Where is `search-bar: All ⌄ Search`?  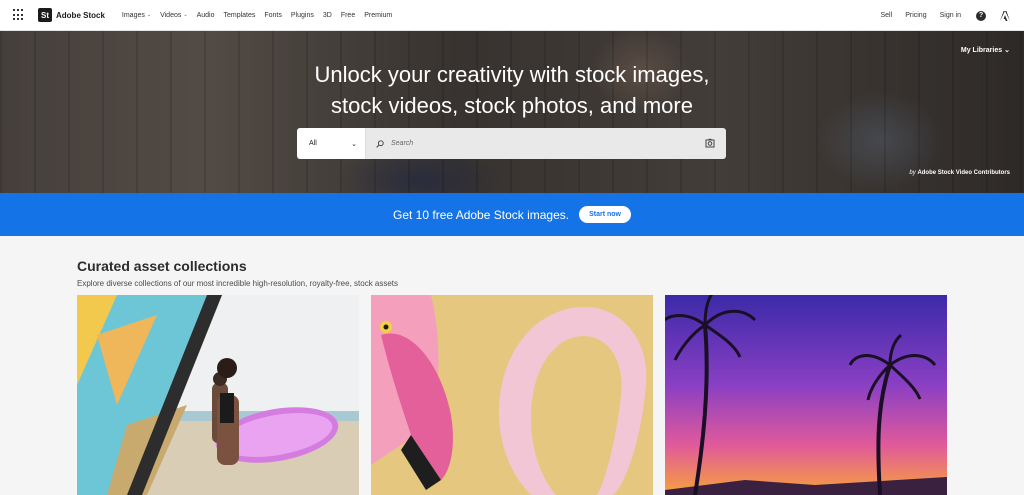 search-bar: All ⌄ Search is located at coordinates (511, 143).